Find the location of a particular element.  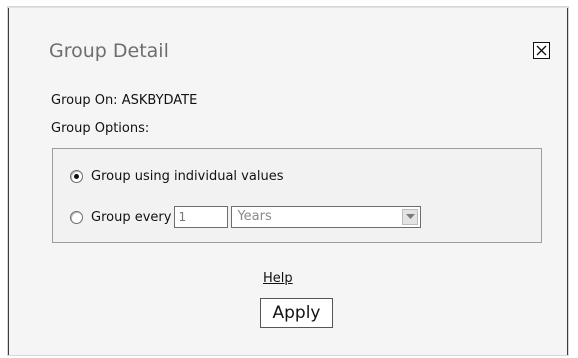

close-icon is located at coordinates (541, 50).